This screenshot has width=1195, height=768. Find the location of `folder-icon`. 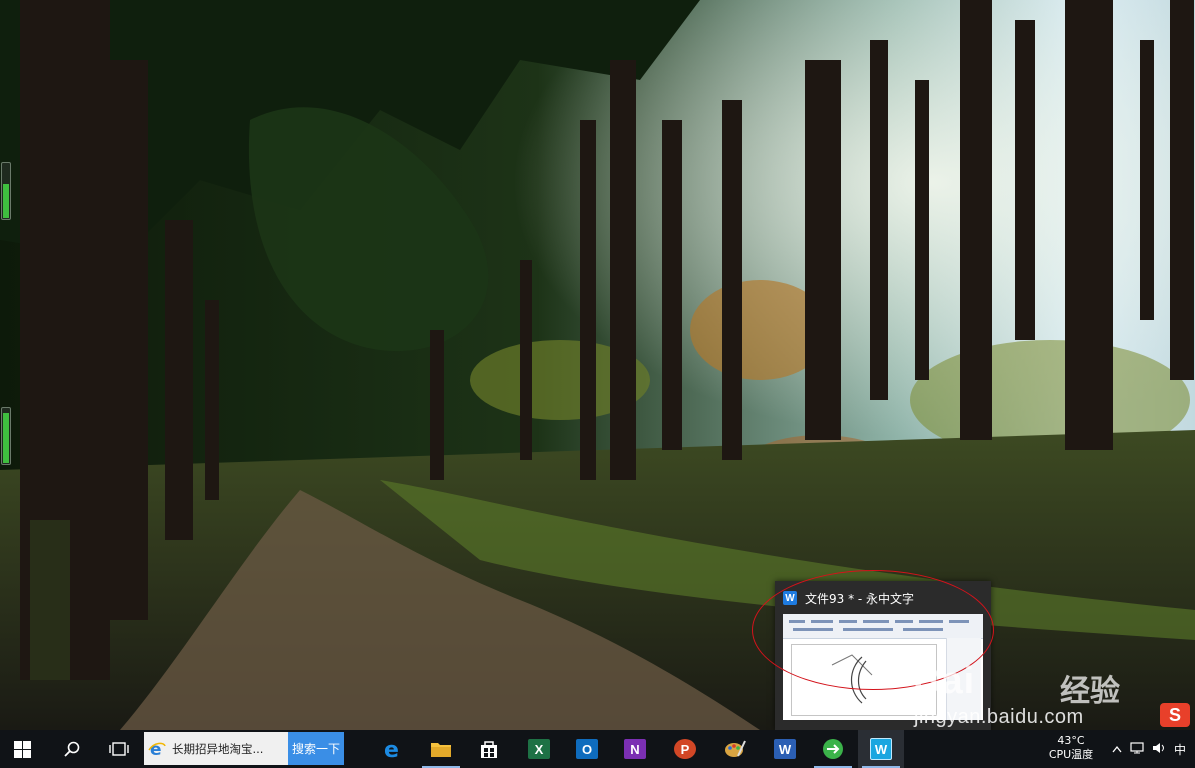

folder-icon is located at coordinates (441, 750).